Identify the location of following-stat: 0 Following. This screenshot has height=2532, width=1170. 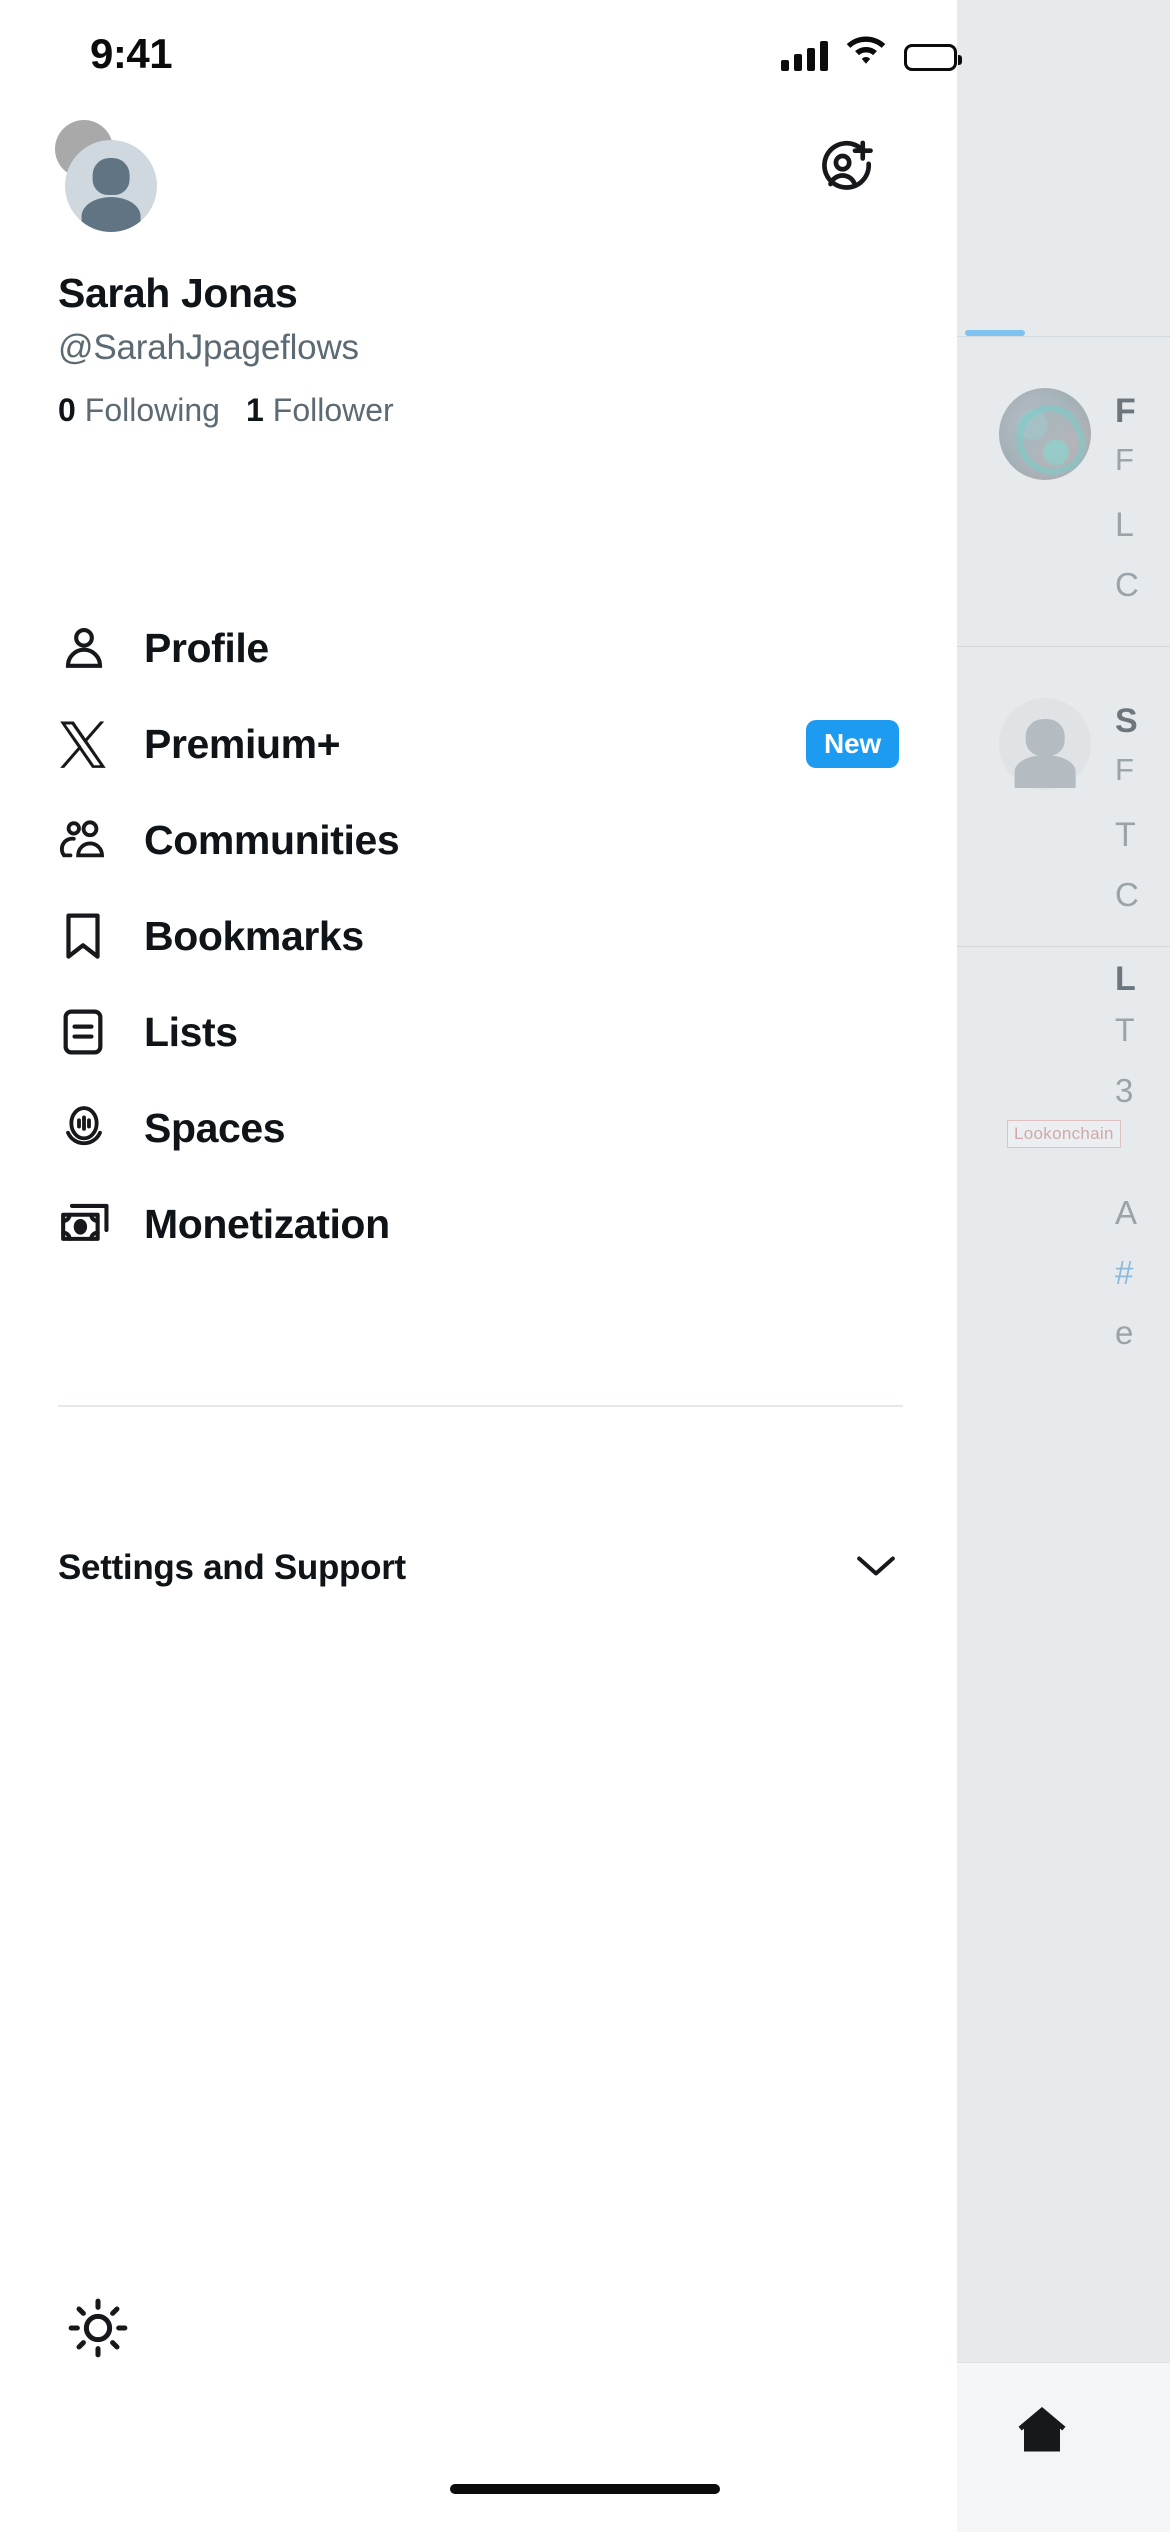
(139, 410).